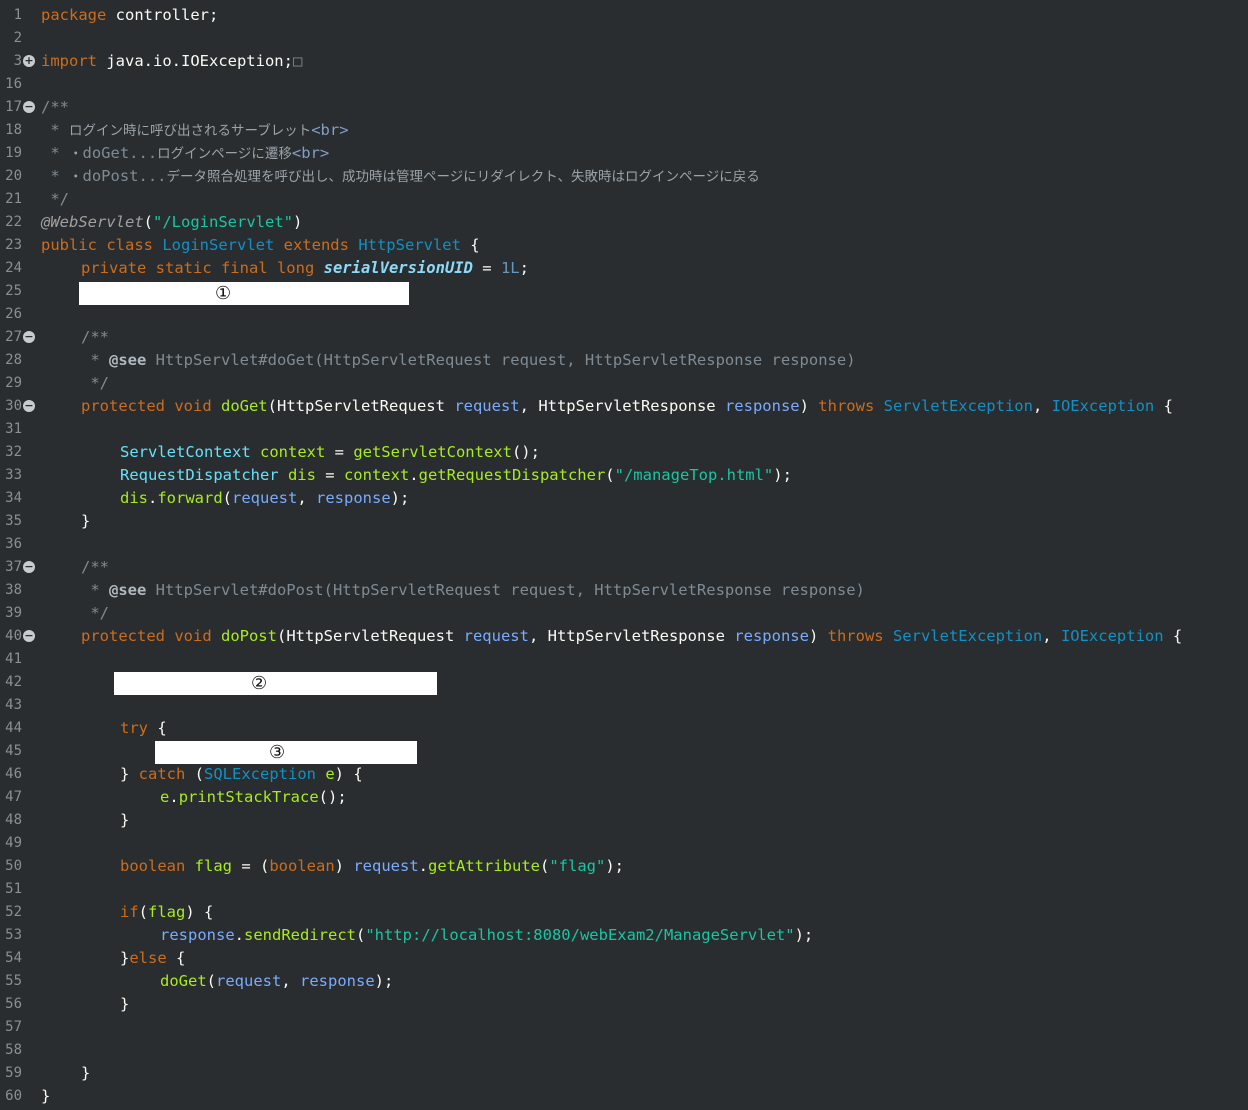  What do you see at coordinates (13, 291) in the screenshot?
I see `line-number: 25` at bounding box center [13, 291].